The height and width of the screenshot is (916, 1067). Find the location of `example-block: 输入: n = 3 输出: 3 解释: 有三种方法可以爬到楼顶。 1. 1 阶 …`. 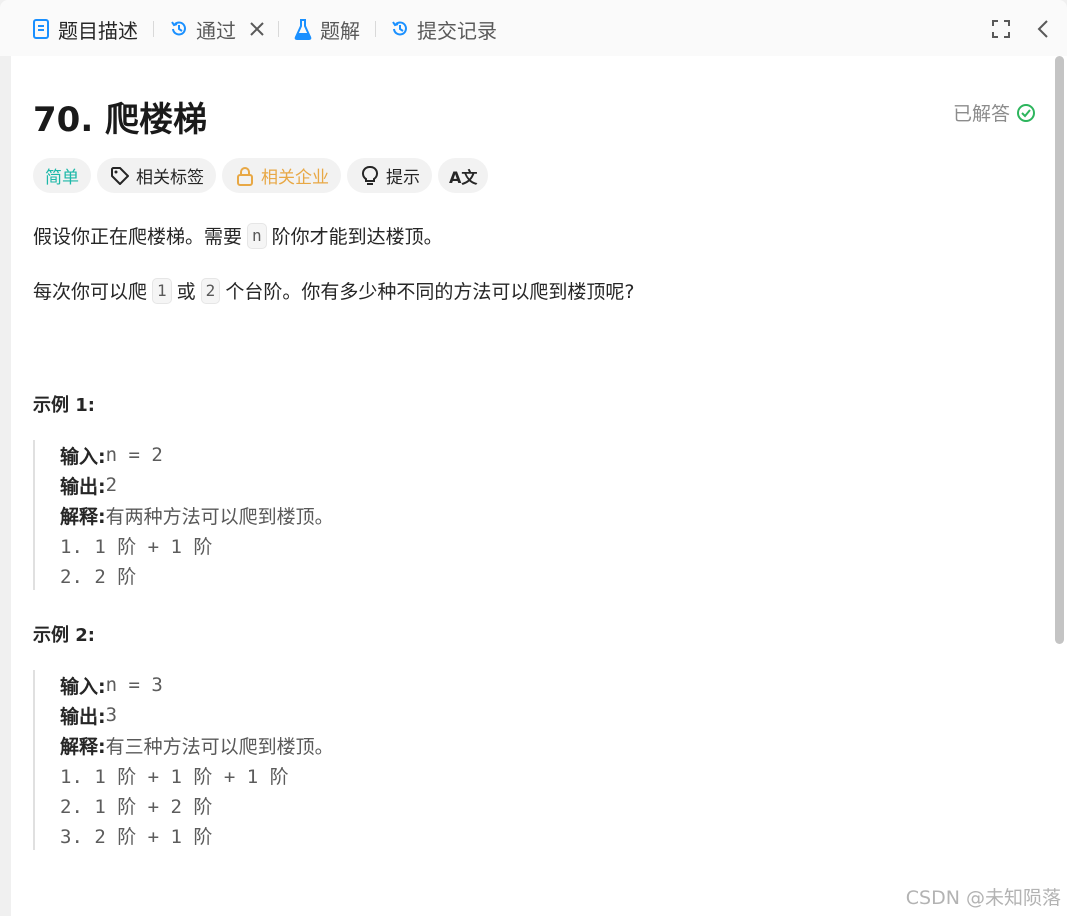

example-block: 输入: n = 3 输出: 3 解释: 有三种方法可以爬到楼顶。 1. 1 阶 … is located at coordinates (183, 760).